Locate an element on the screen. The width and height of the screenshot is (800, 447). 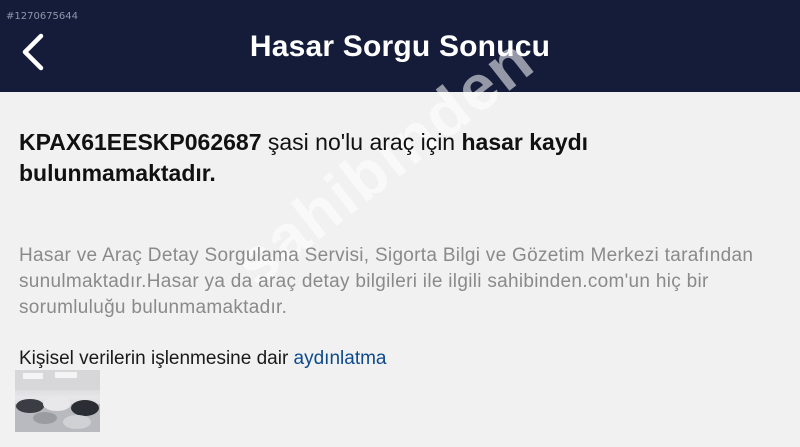
ad-id-label: #1270675644 is located at coordinates (42, 16).